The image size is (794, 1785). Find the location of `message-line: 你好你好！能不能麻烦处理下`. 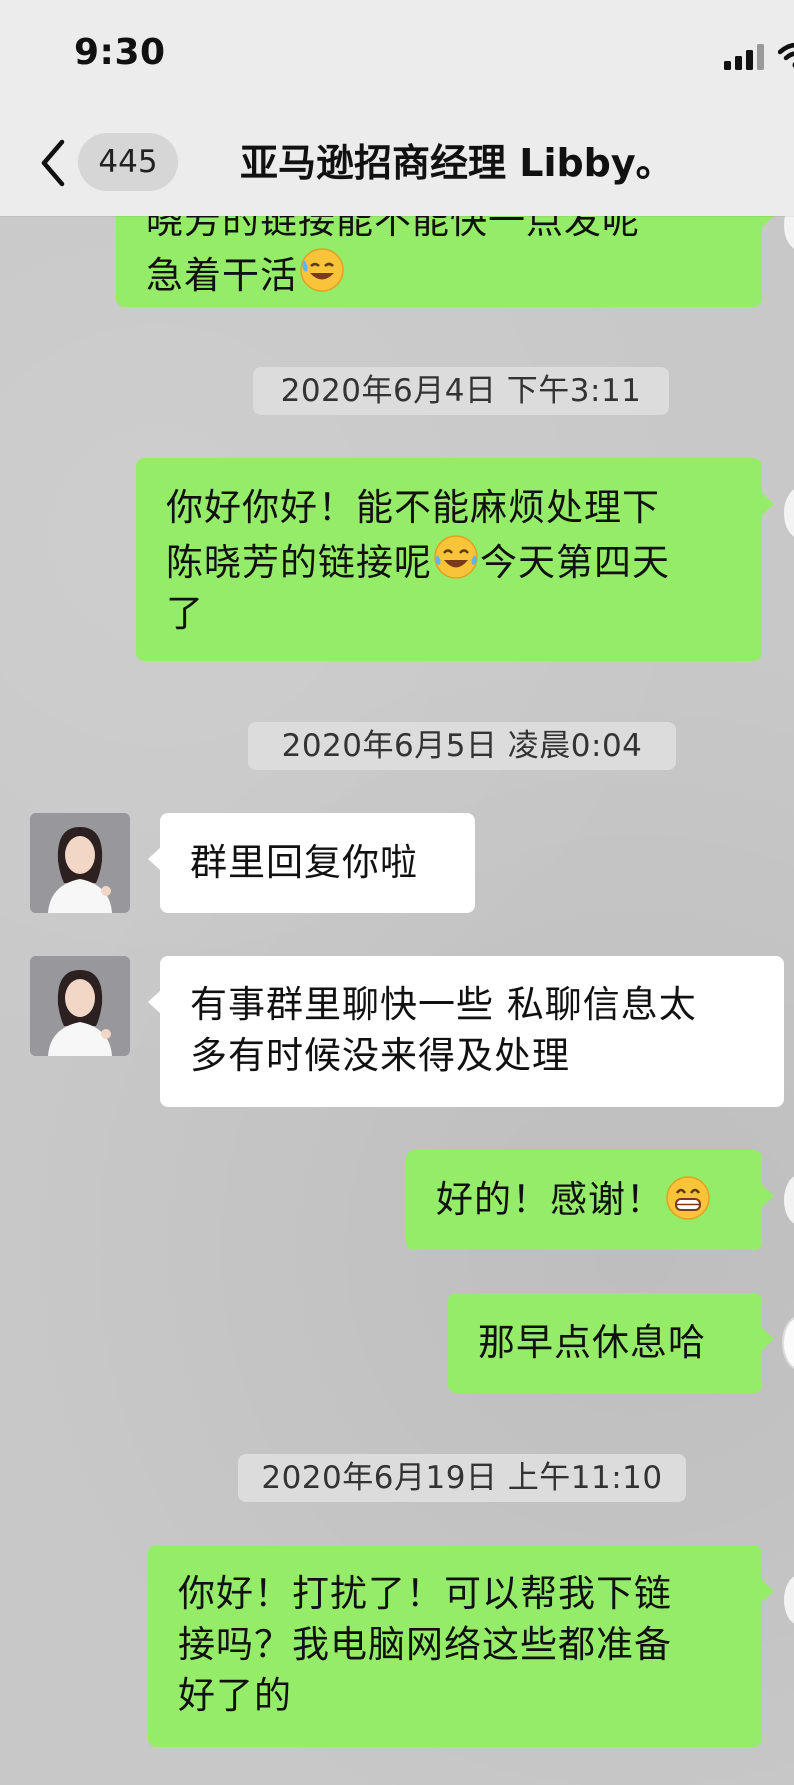

message-line: 你好你好！能不能麻烦处理下 is located at coordinates (413, 507).